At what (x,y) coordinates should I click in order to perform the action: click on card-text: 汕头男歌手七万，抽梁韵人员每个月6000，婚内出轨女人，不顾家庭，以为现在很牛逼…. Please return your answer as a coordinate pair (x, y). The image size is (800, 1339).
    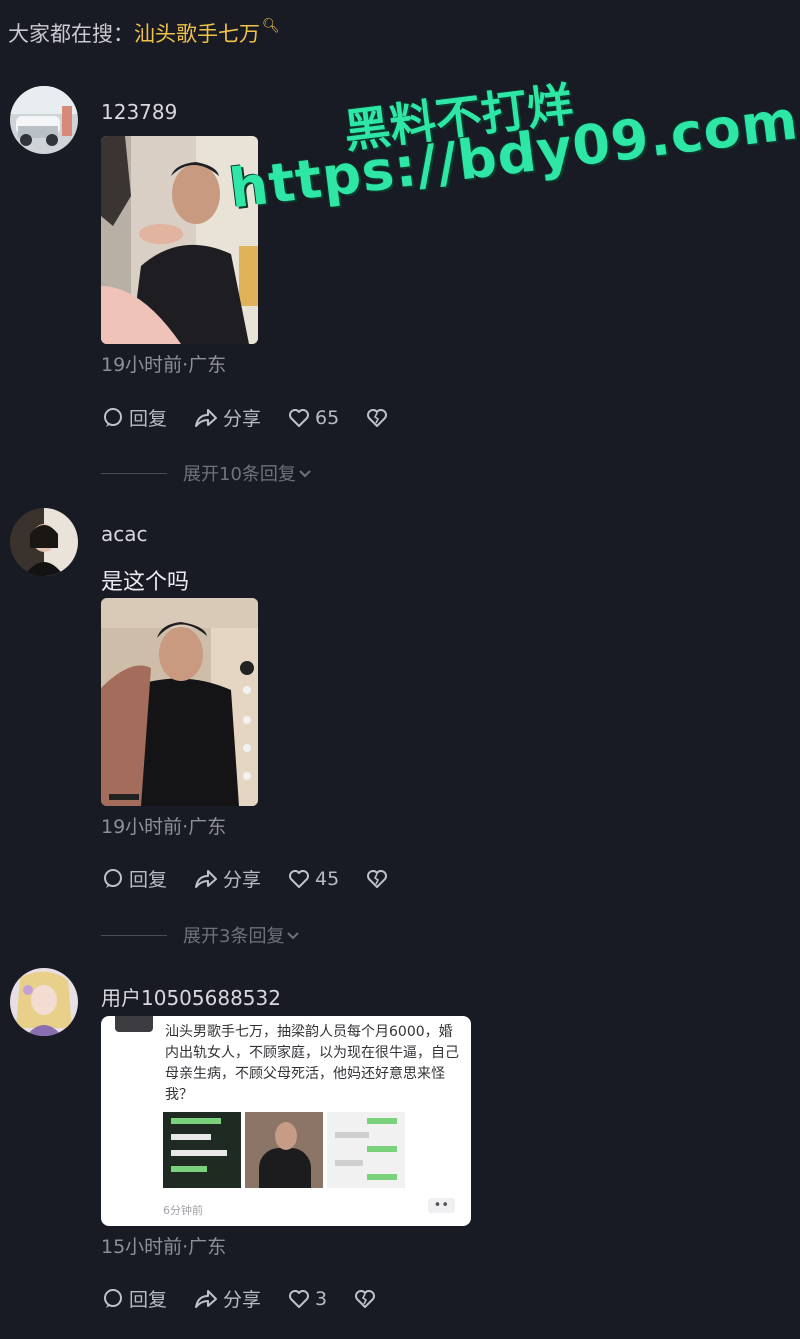
    Looking at the image, I should click on (312, 1063).